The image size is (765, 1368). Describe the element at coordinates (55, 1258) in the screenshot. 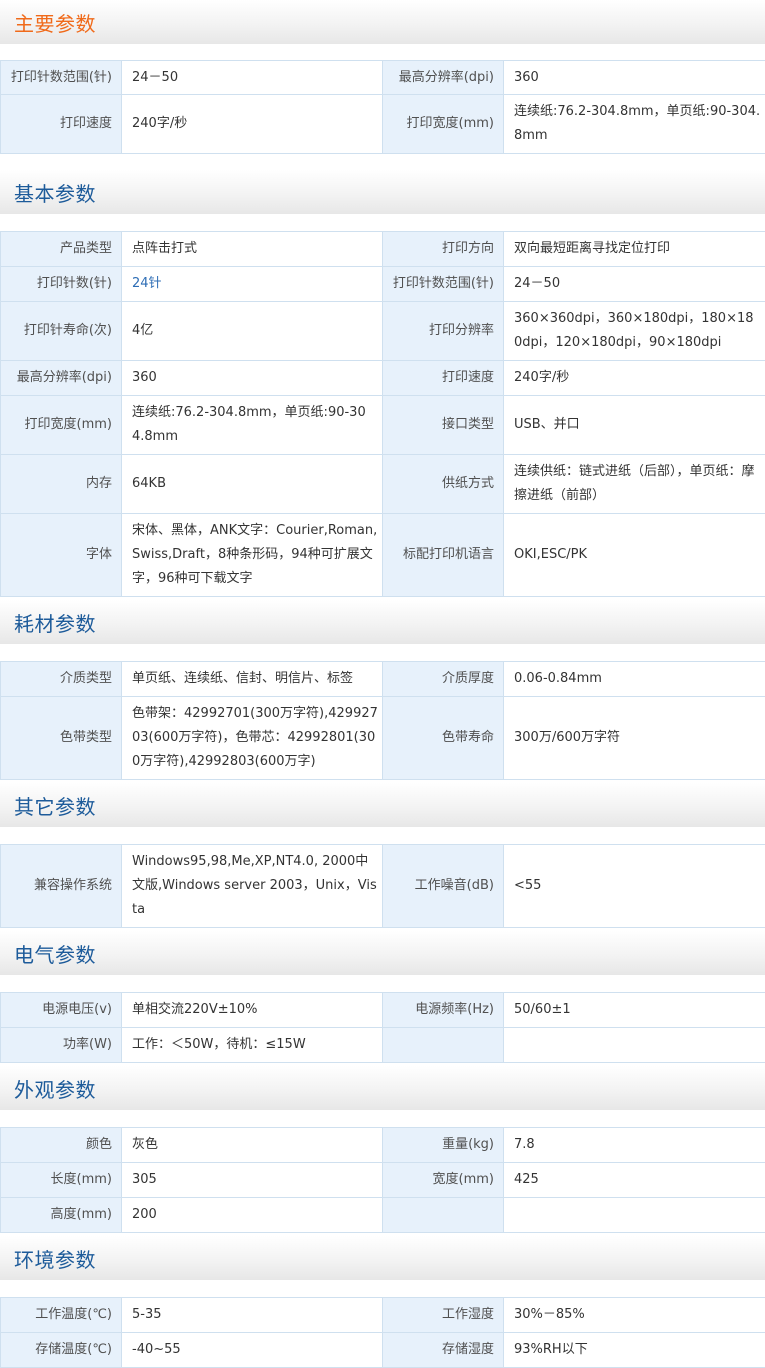

I see `section-title: 环境参数` at that location.